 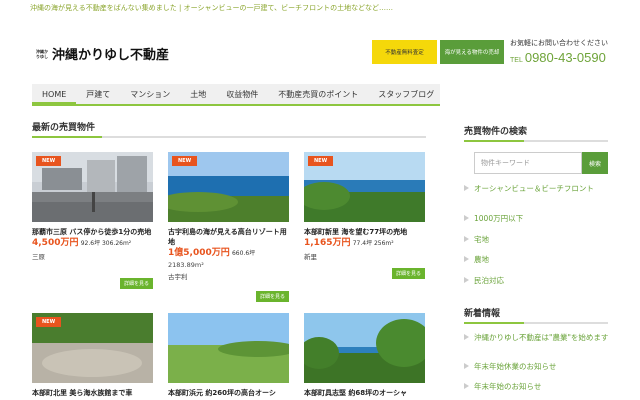 What do you see at coordinates (111, 55) in the screenshot?
I see `logo-name: 沖縄かりゆし不動産` at bounding box center [111, 55].